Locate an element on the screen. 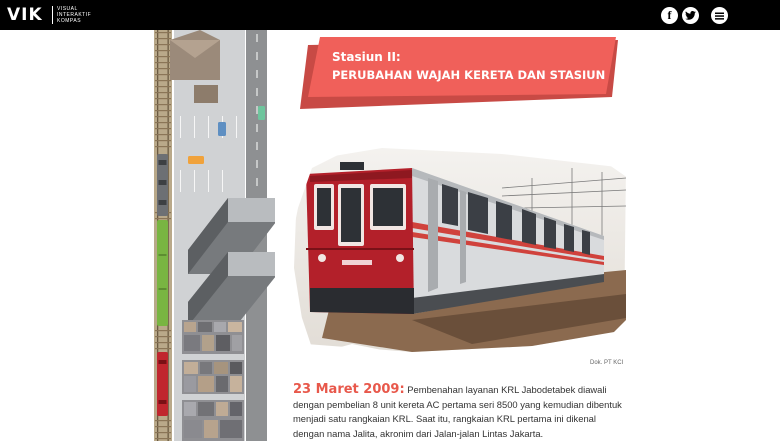 Image resolution: width=780 pixels, height=441 pixels. city-map-illustration is located at coordinates (214, 235).